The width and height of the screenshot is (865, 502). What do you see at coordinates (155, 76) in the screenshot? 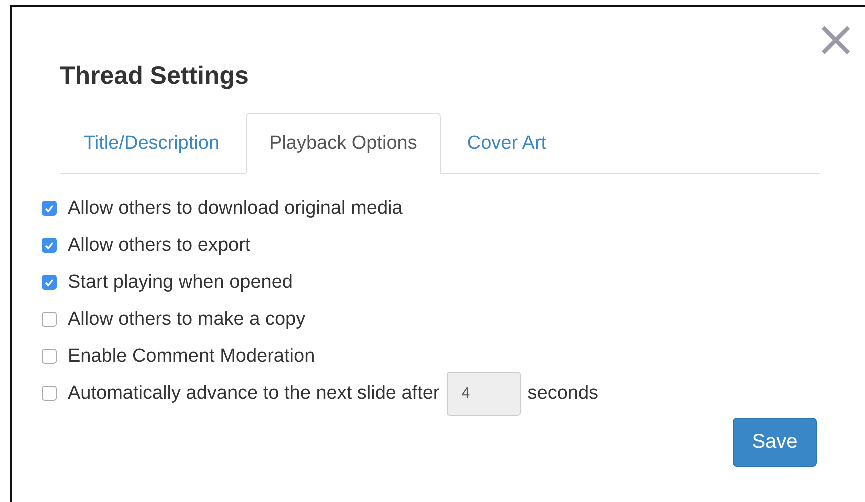
I see `dialog-title: Thread Settings` at bounding box center [155, 76].